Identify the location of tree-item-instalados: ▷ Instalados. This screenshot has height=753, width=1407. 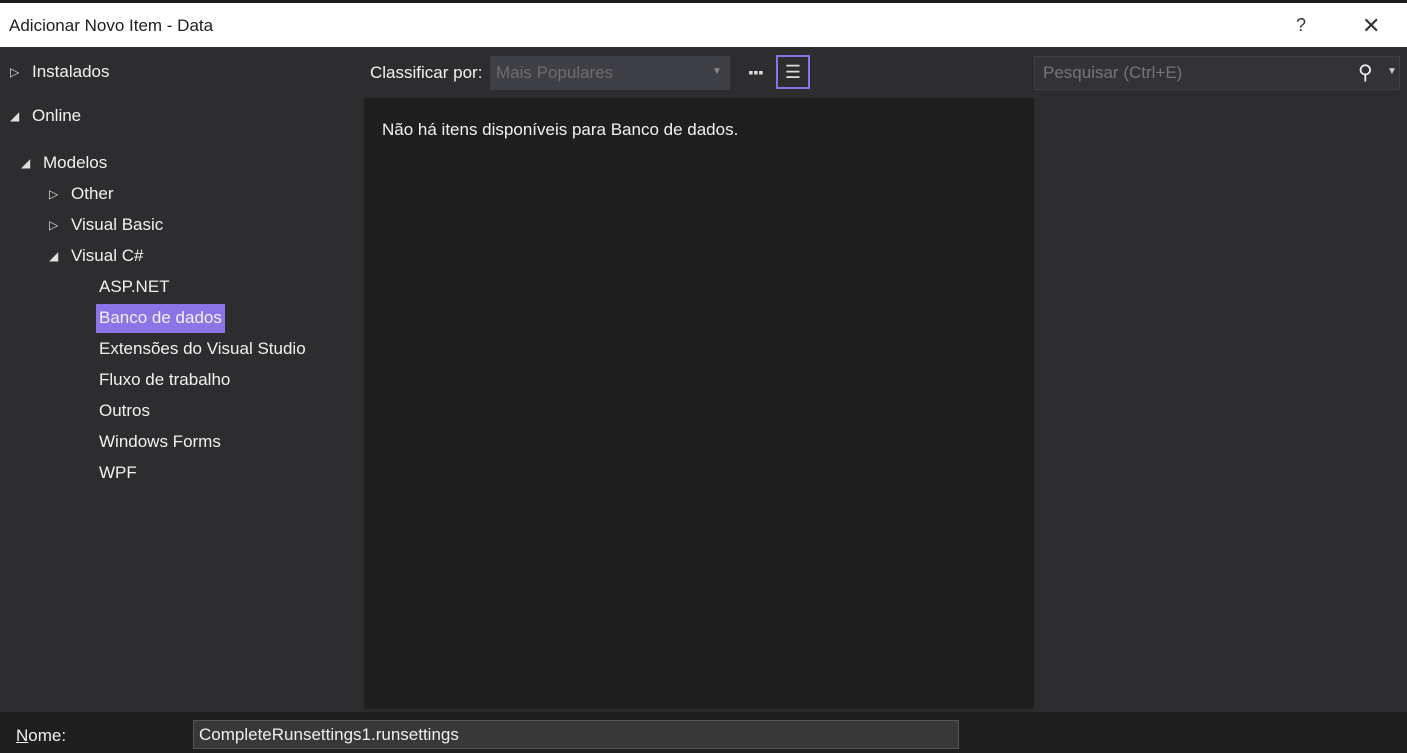
(60, 72).